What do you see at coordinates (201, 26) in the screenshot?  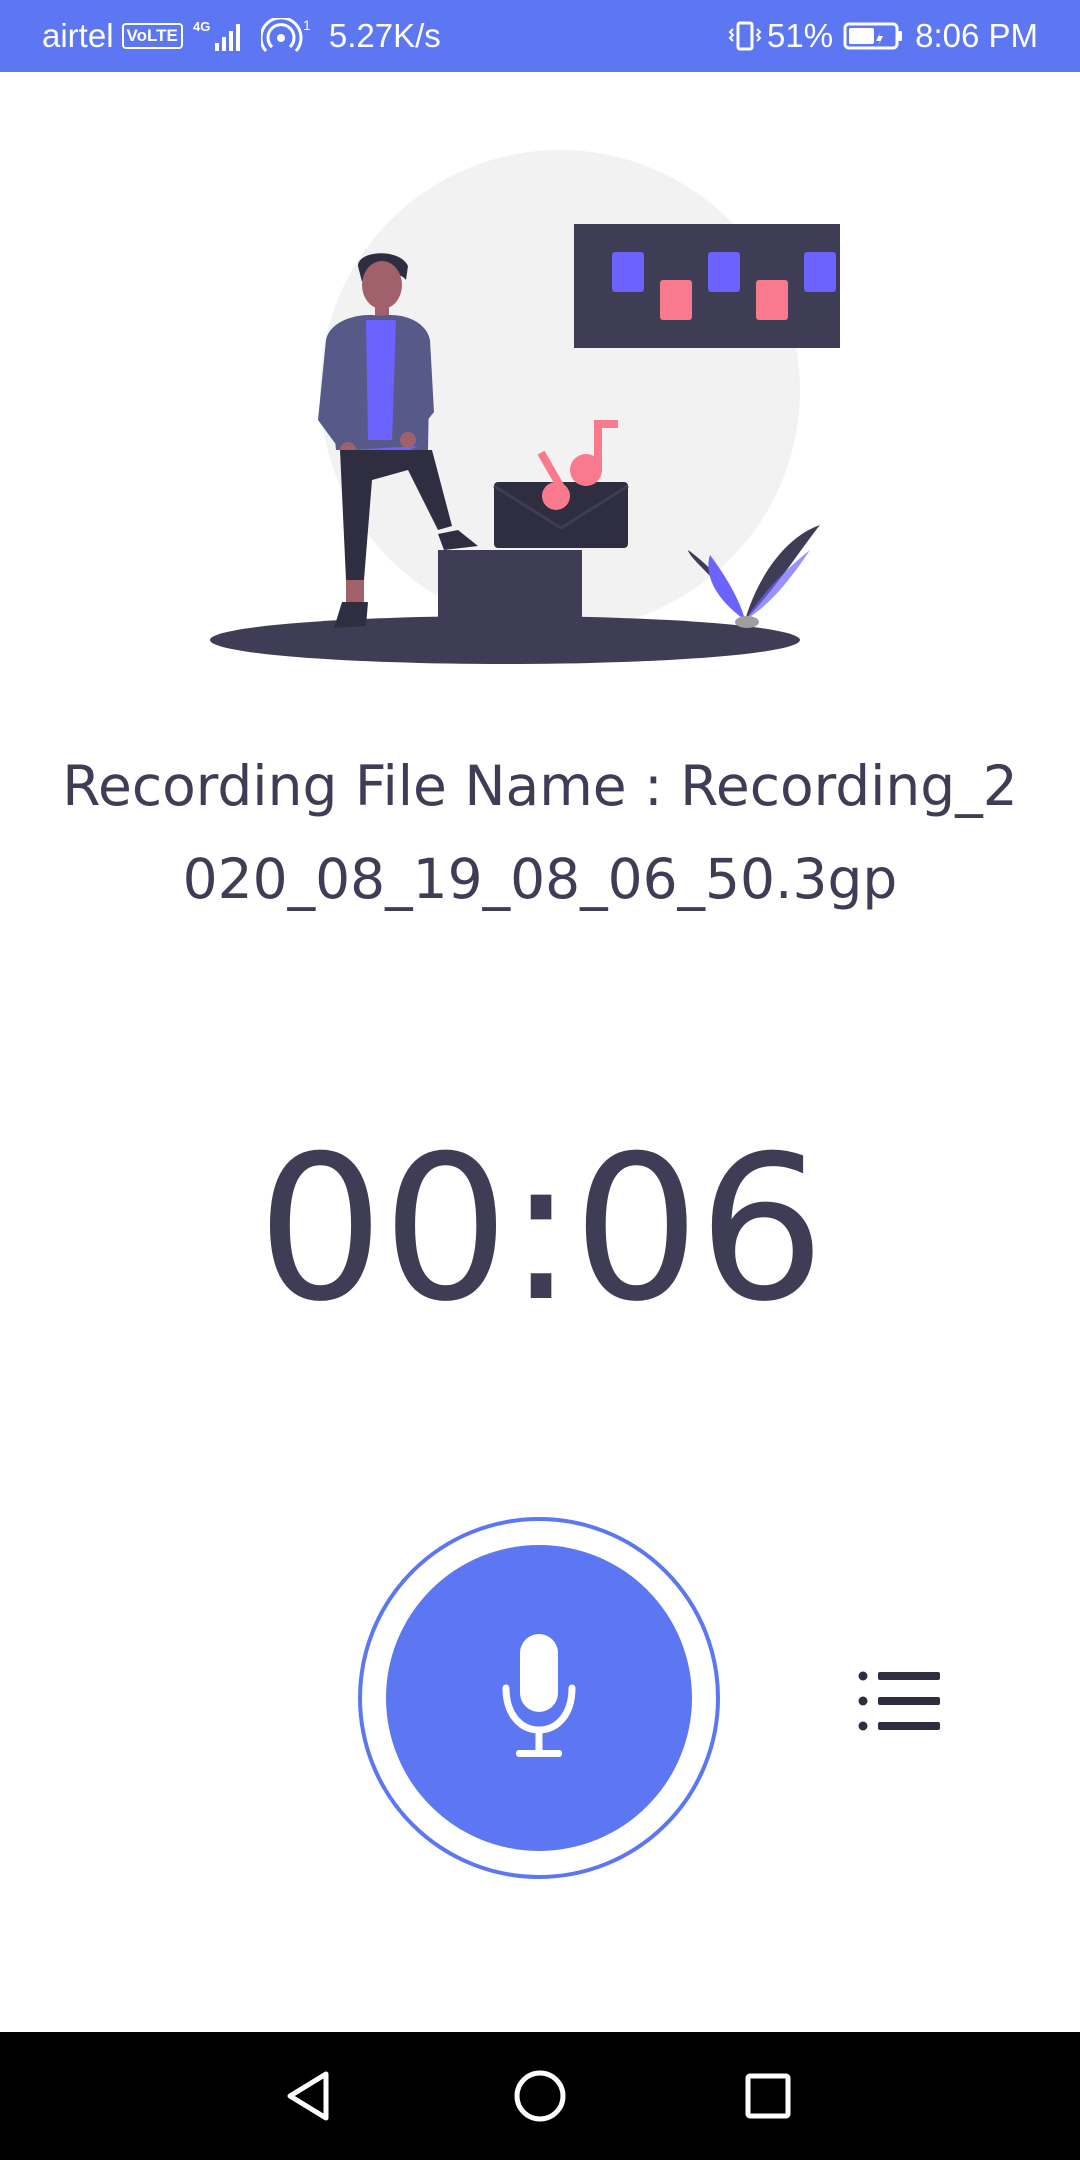 I see `svg-text: 4G` at bounding box center [201, 26].